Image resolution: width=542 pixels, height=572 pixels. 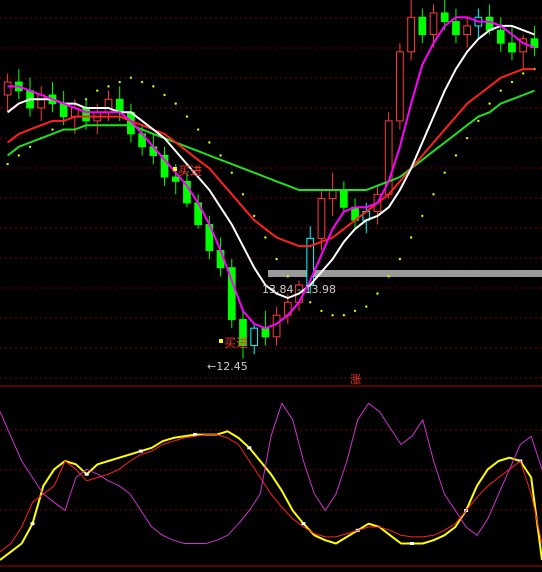 I want to click on low-arrow-icon: ←, so click(x=211, y=366).